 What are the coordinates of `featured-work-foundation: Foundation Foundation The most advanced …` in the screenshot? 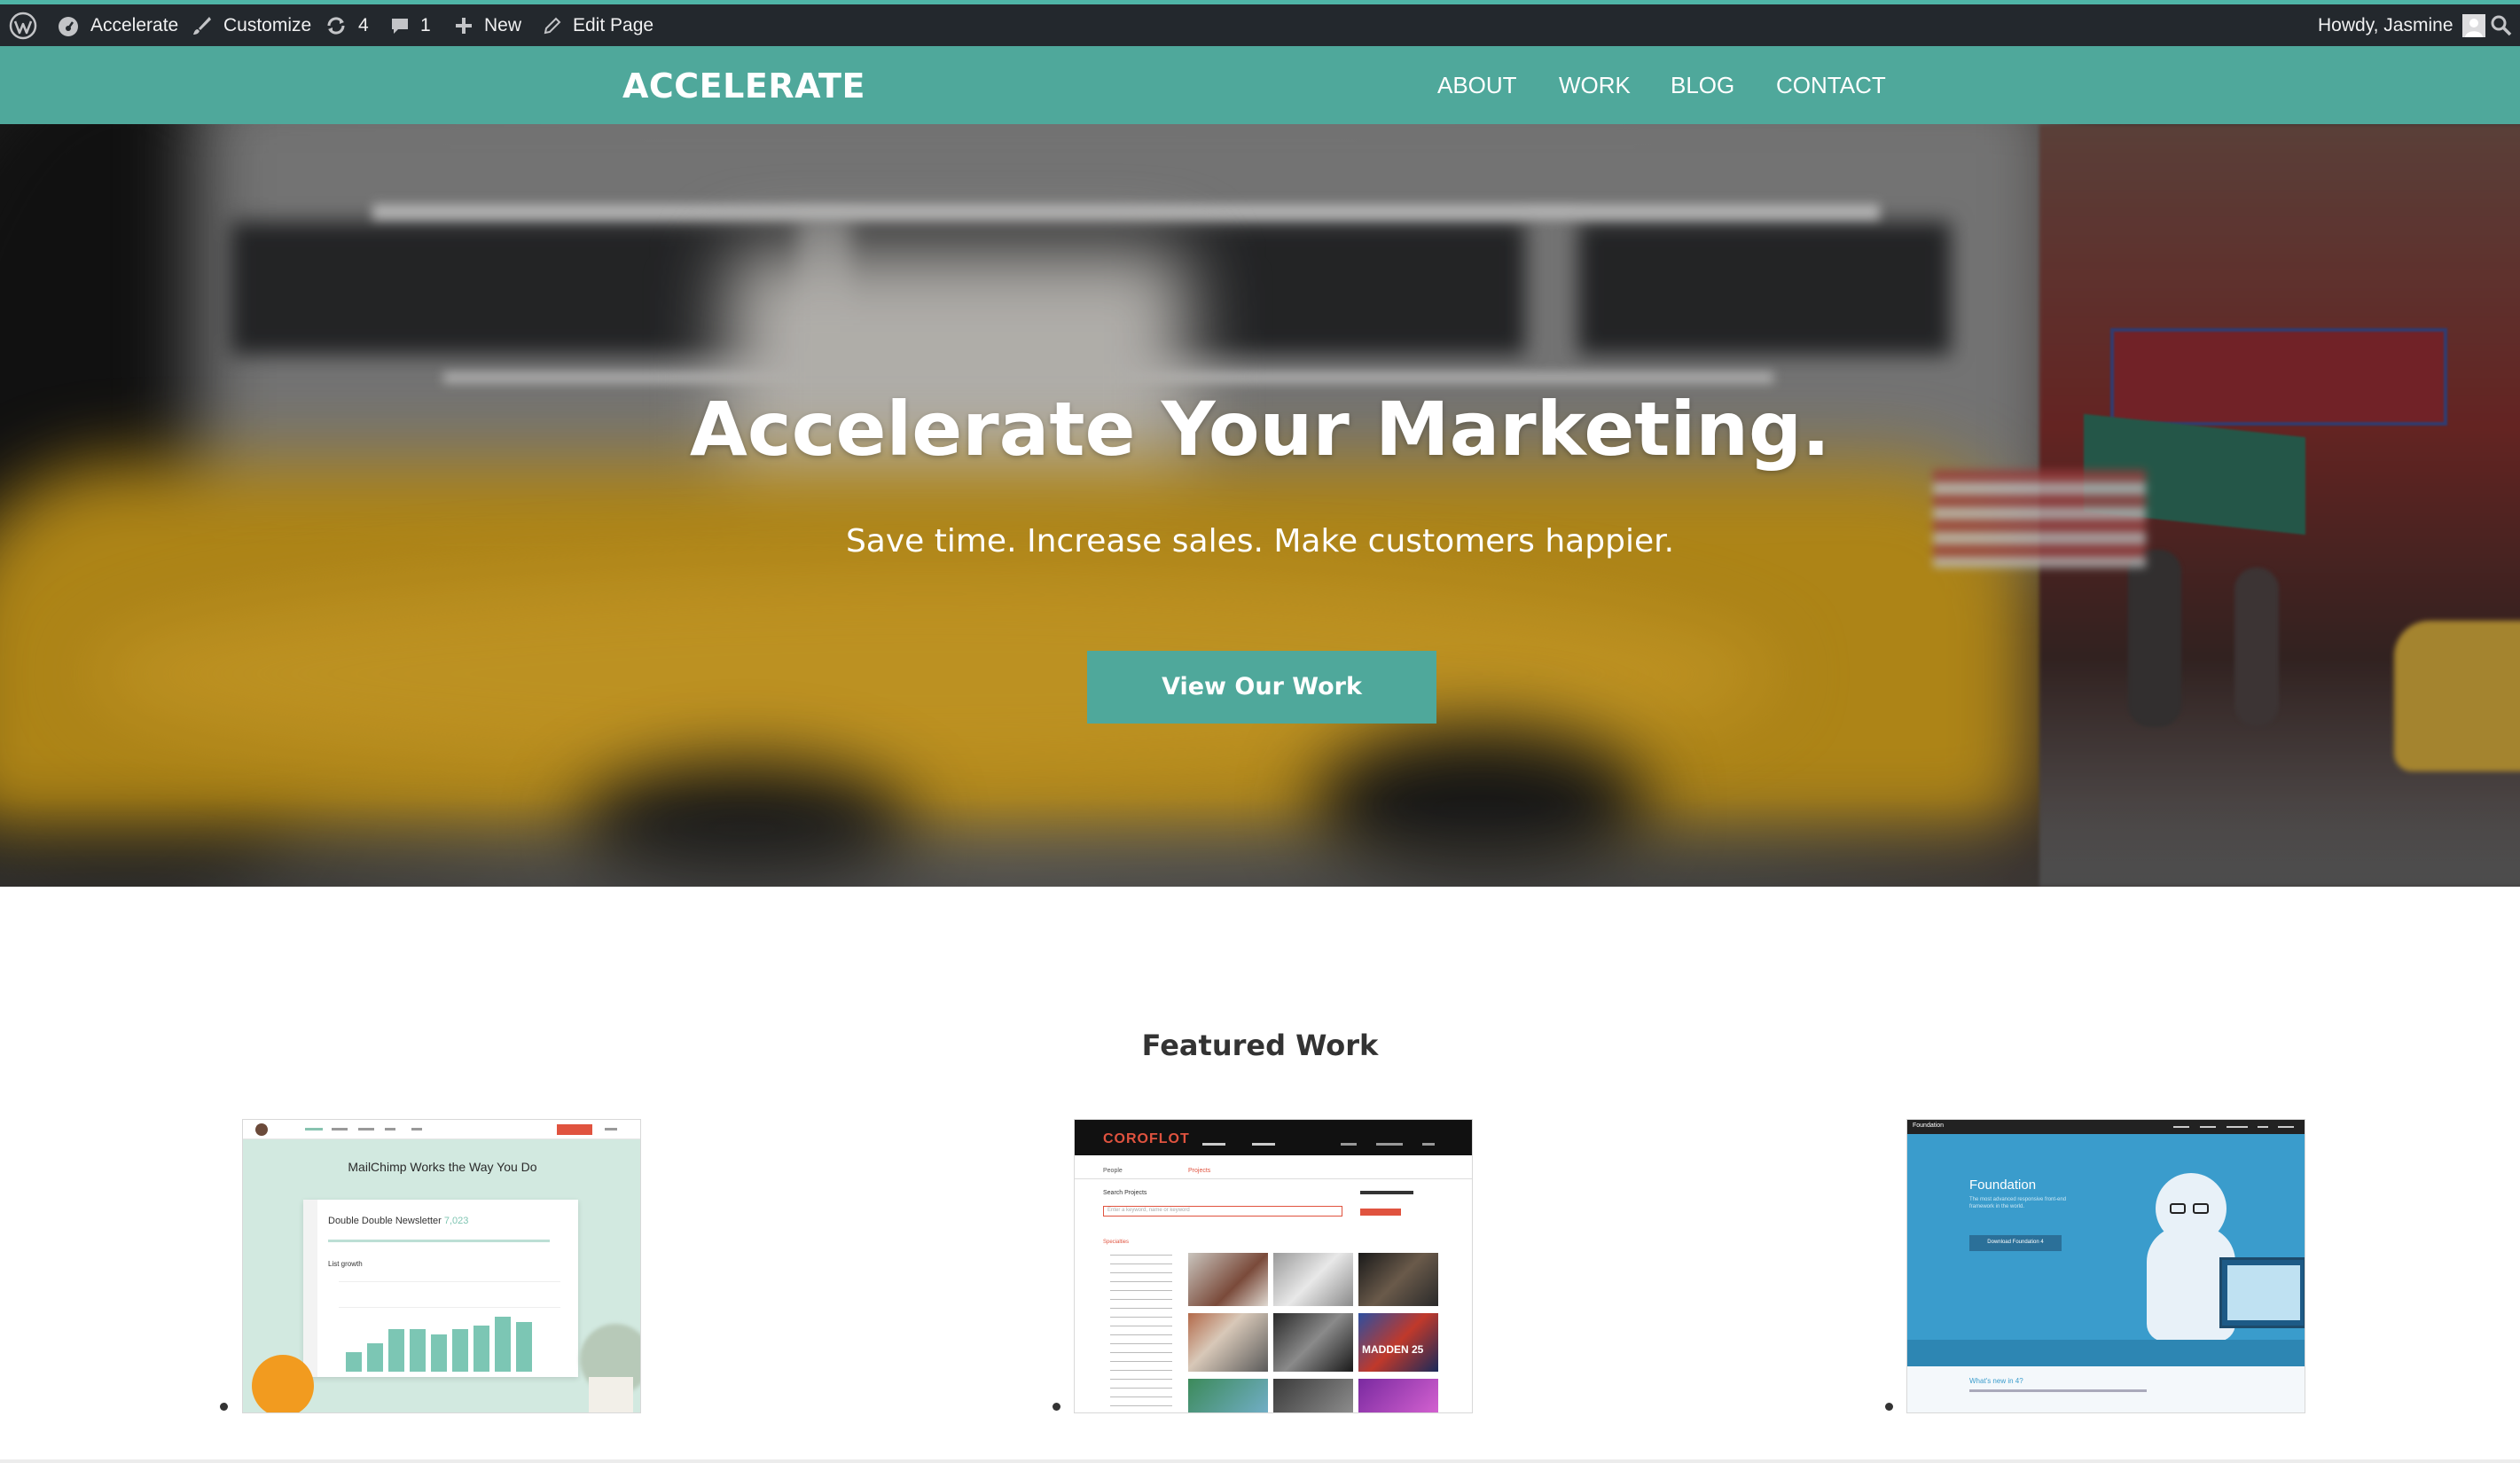 It's located at (2105, 1266).